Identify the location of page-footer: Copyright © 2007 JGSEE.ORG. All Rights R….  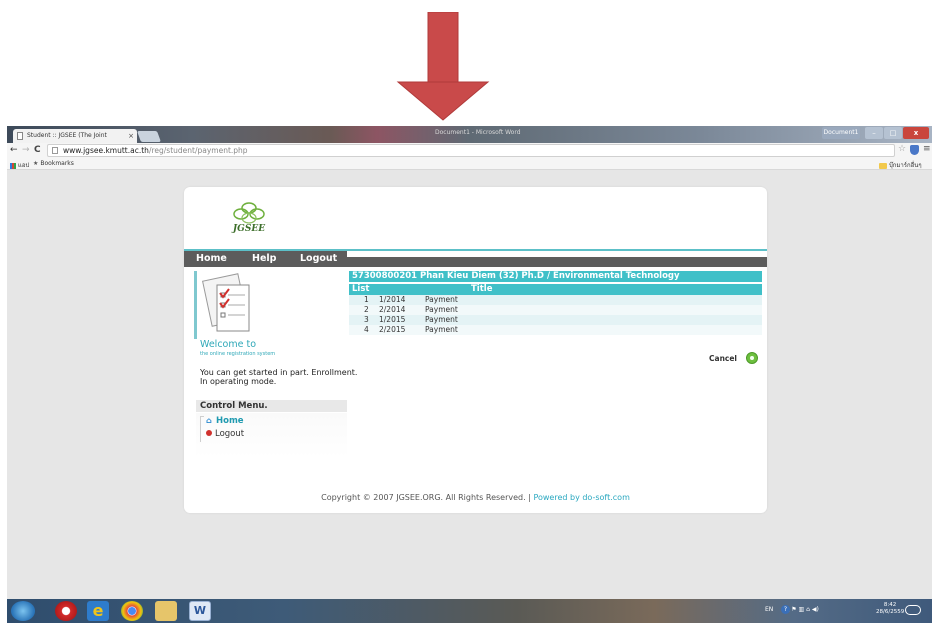
(475, 498).